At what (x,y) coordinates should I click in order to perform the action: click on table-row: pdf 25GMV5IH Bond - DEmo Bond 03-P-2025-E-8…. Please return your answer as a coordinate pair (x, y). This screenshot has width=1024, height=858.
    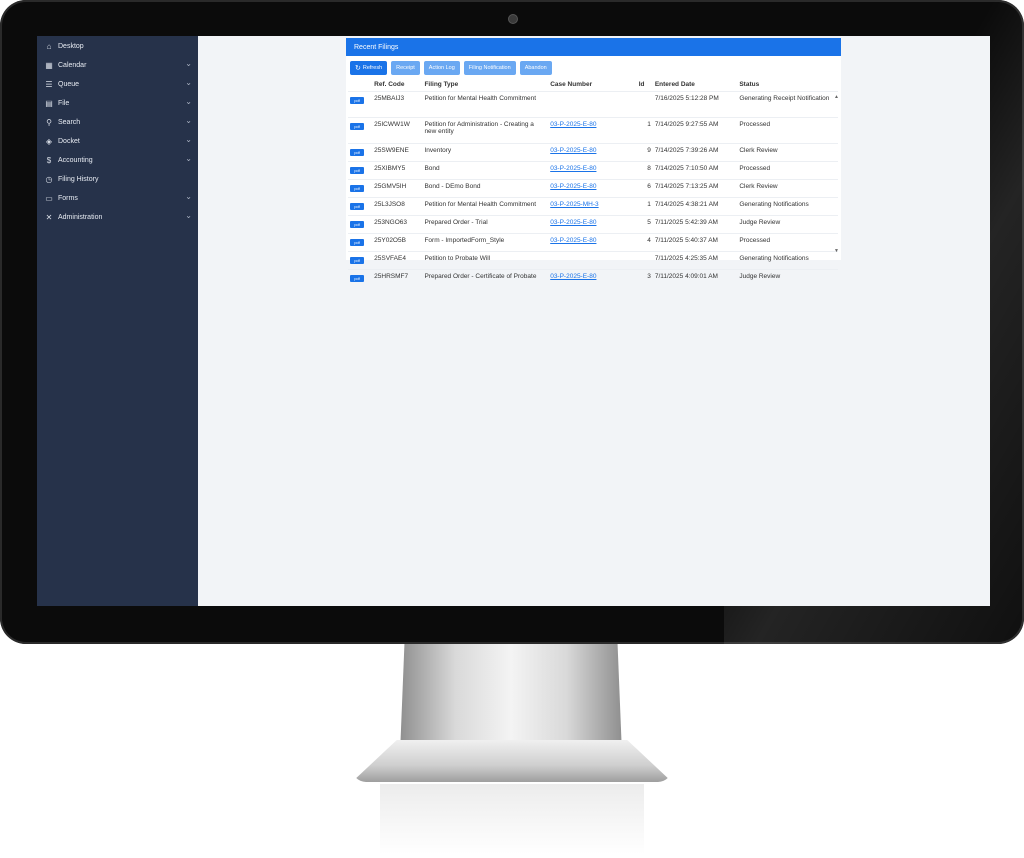
    Looking at the image, I should click on (593, 188).